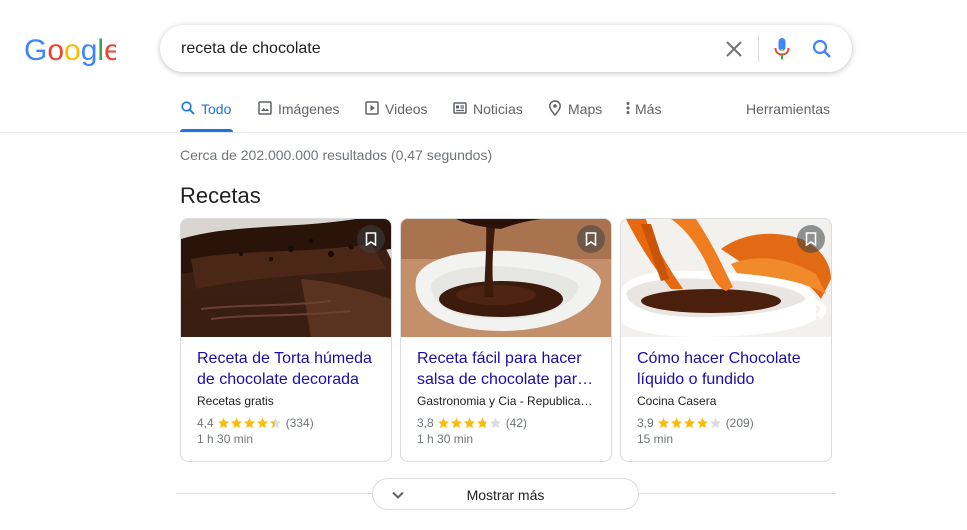 This screenshot has width=967, height=530. I want to click on tab-label: Imágenes, so click(309, 109).